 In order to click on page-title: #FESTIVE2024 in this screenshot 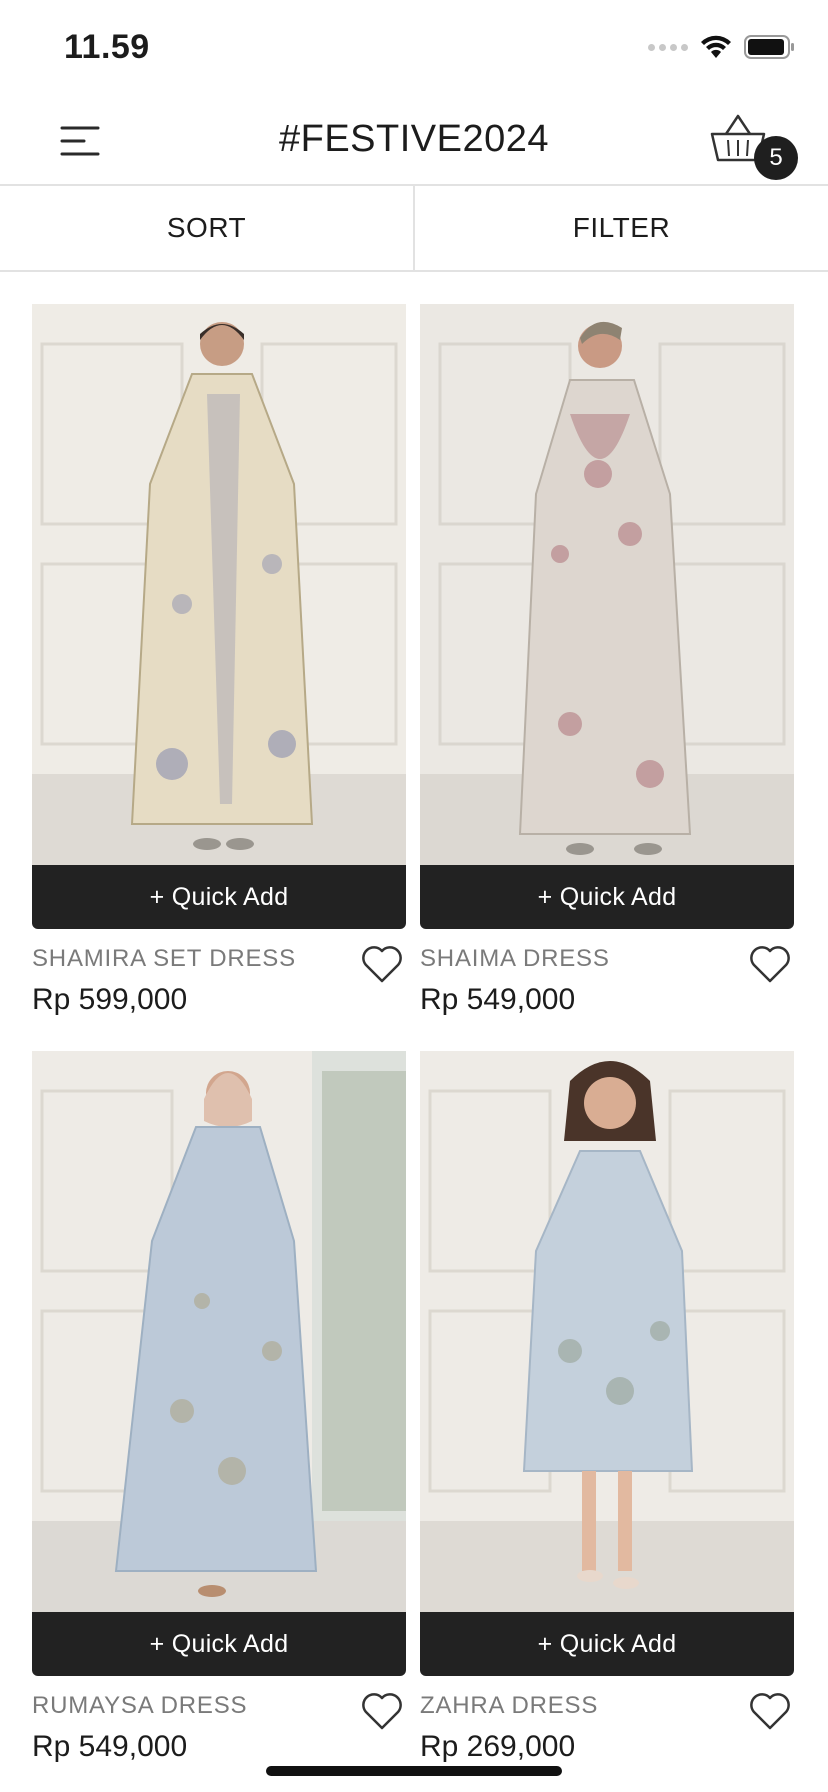, I will do `click(414, 139)`.